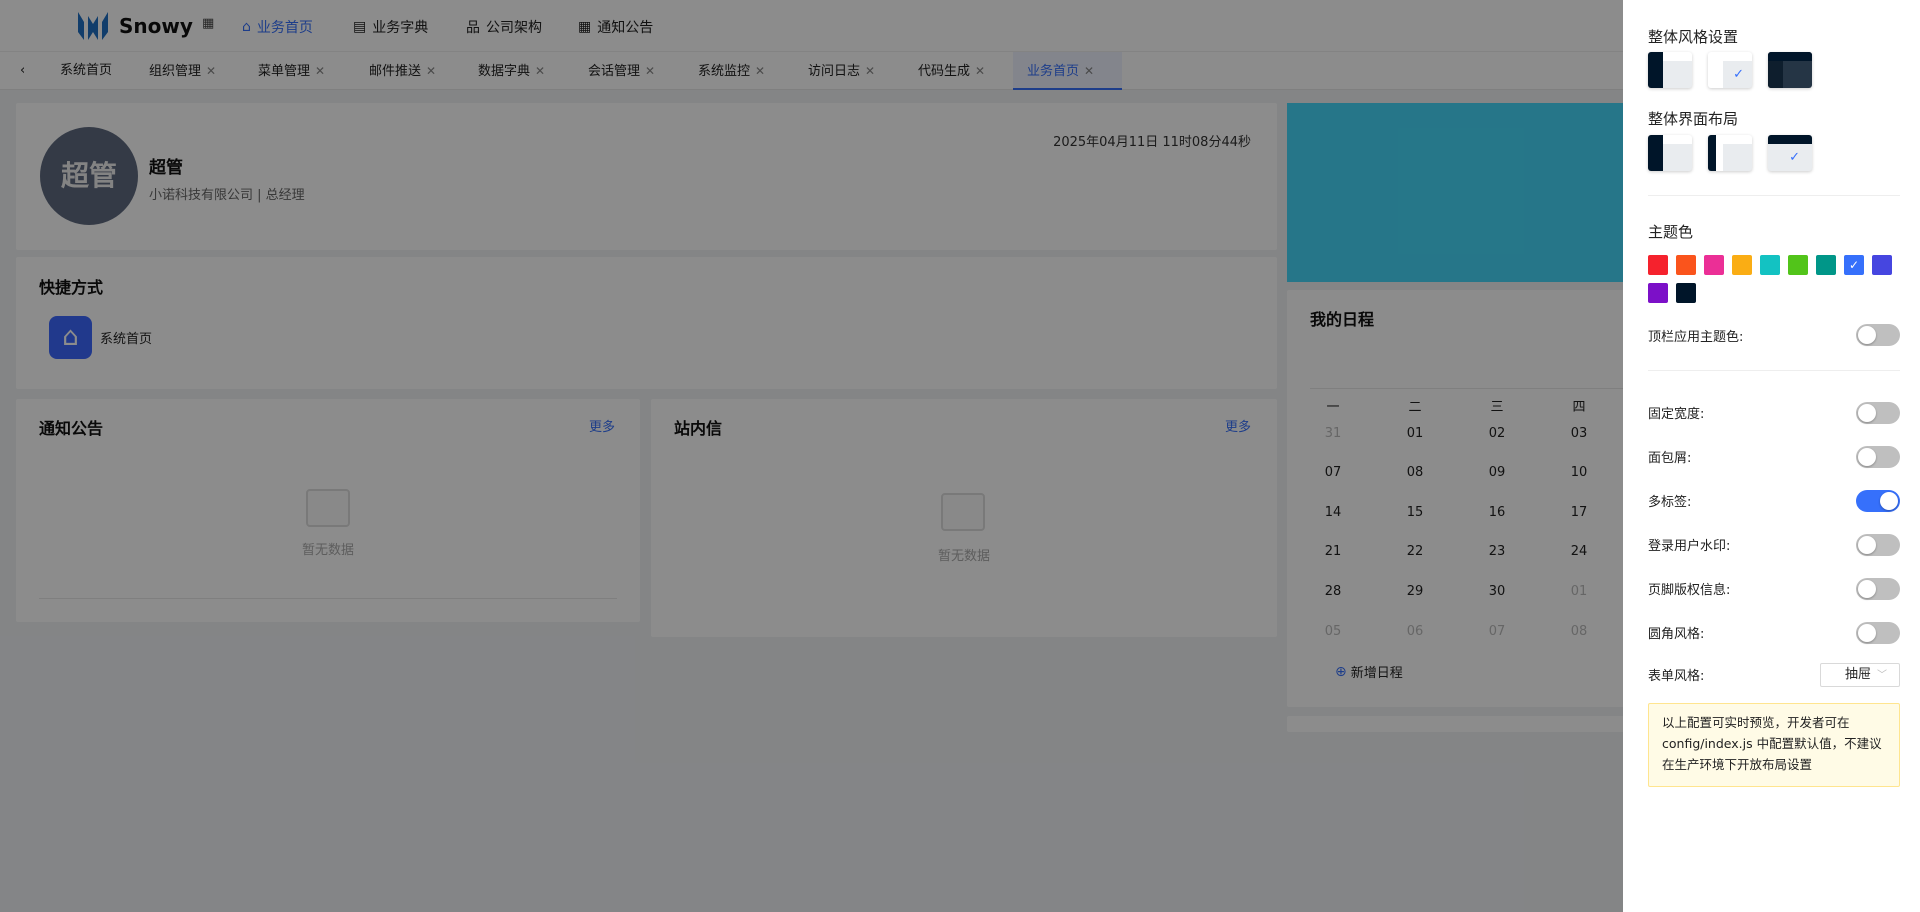 The height and width of the screenshot is (912, 1920). I want to click on layout-double-column, so click(1730, 153).